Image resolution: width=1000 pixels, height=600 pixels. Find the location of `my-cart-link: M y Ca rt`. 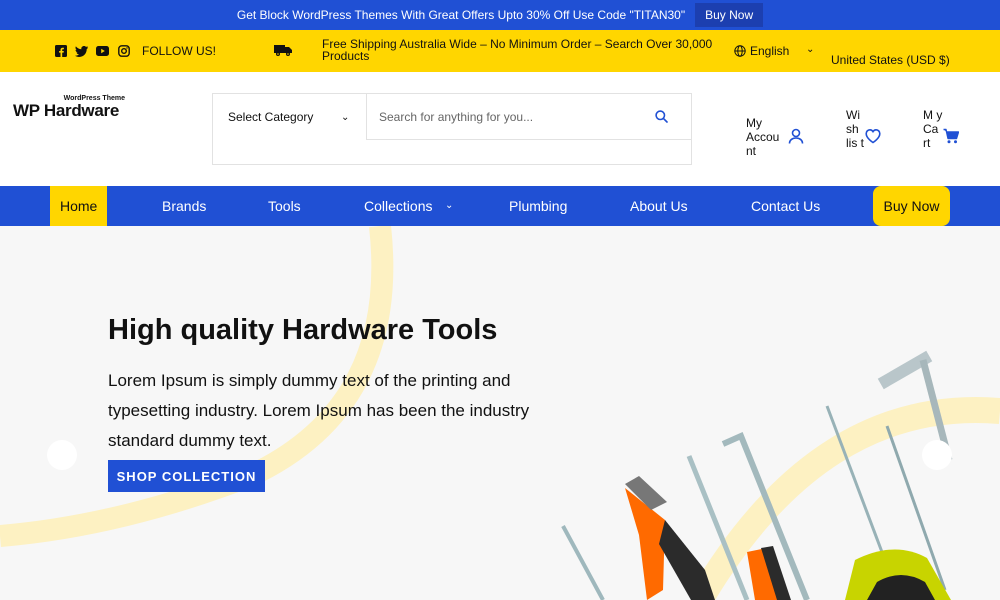

my-cart-link: M y Ca rt is located at coordinates (933, 129).